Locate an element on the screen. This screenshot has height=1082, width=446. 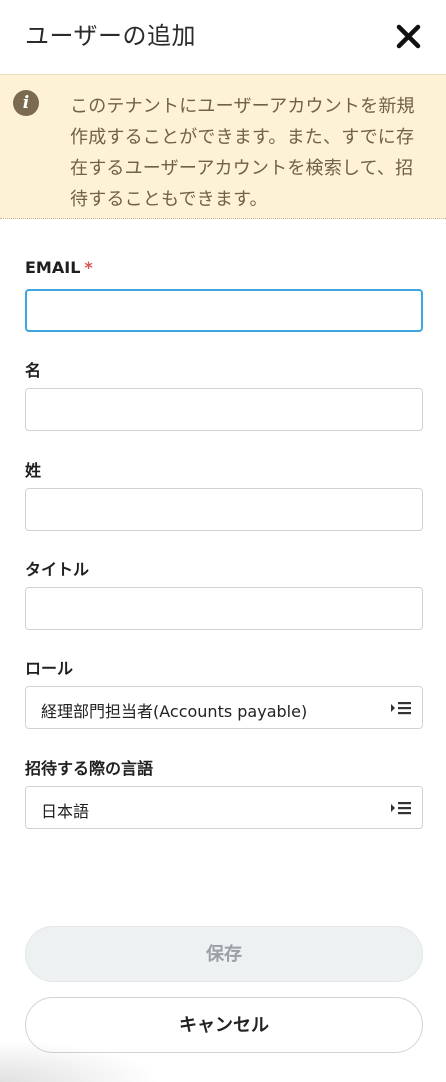
first-name-label: 名 is located at coordinates (33, 370).